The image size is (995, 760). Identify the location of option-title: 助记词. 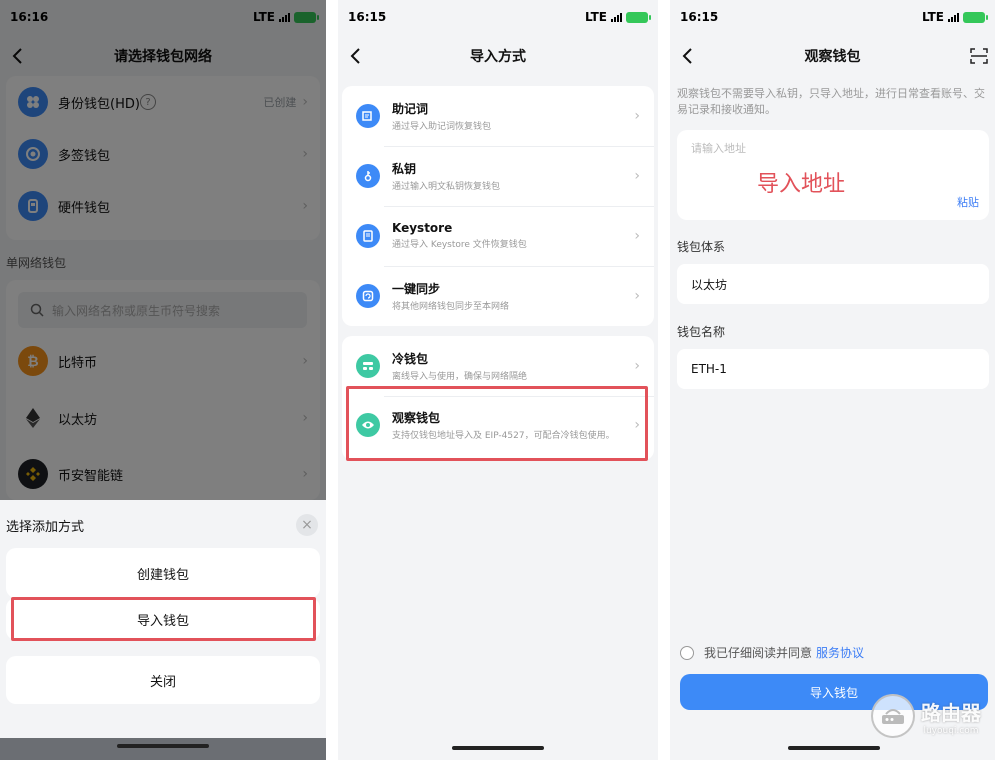
(410, 108).